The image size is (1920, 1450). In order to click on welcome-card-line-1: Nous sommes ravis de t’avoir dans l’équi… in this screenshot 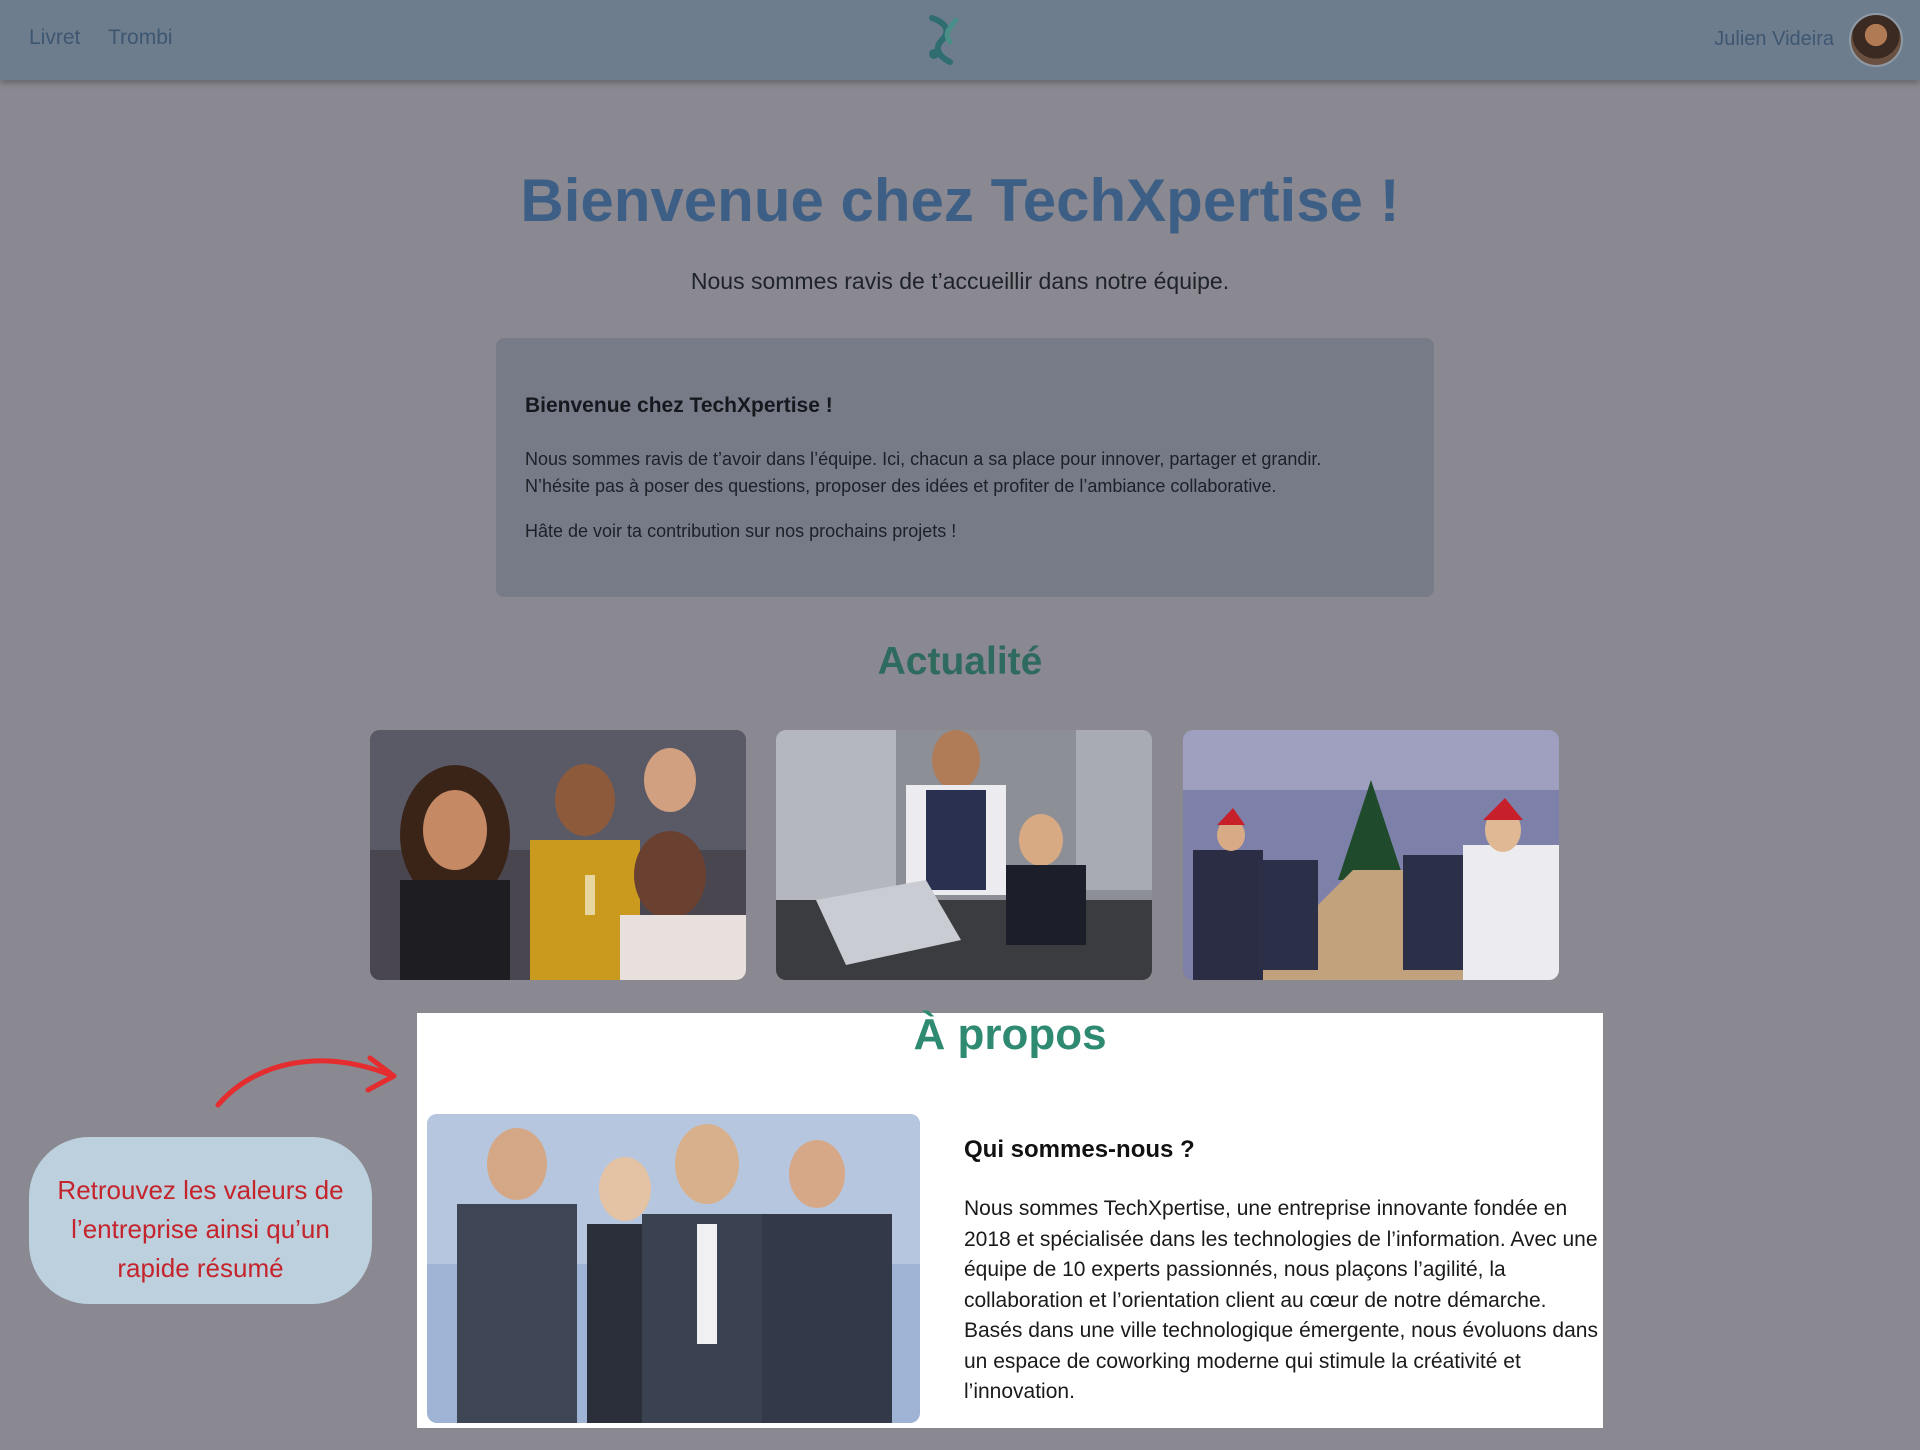, I will do `click(923, 459)`.